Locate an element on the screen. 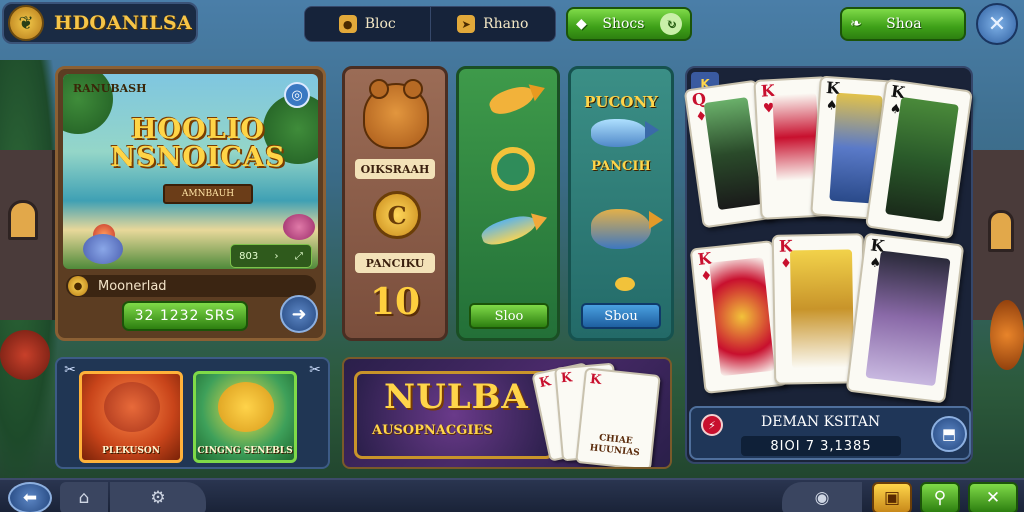  search-icon: ⚲ is located at coordinates (940, 497).